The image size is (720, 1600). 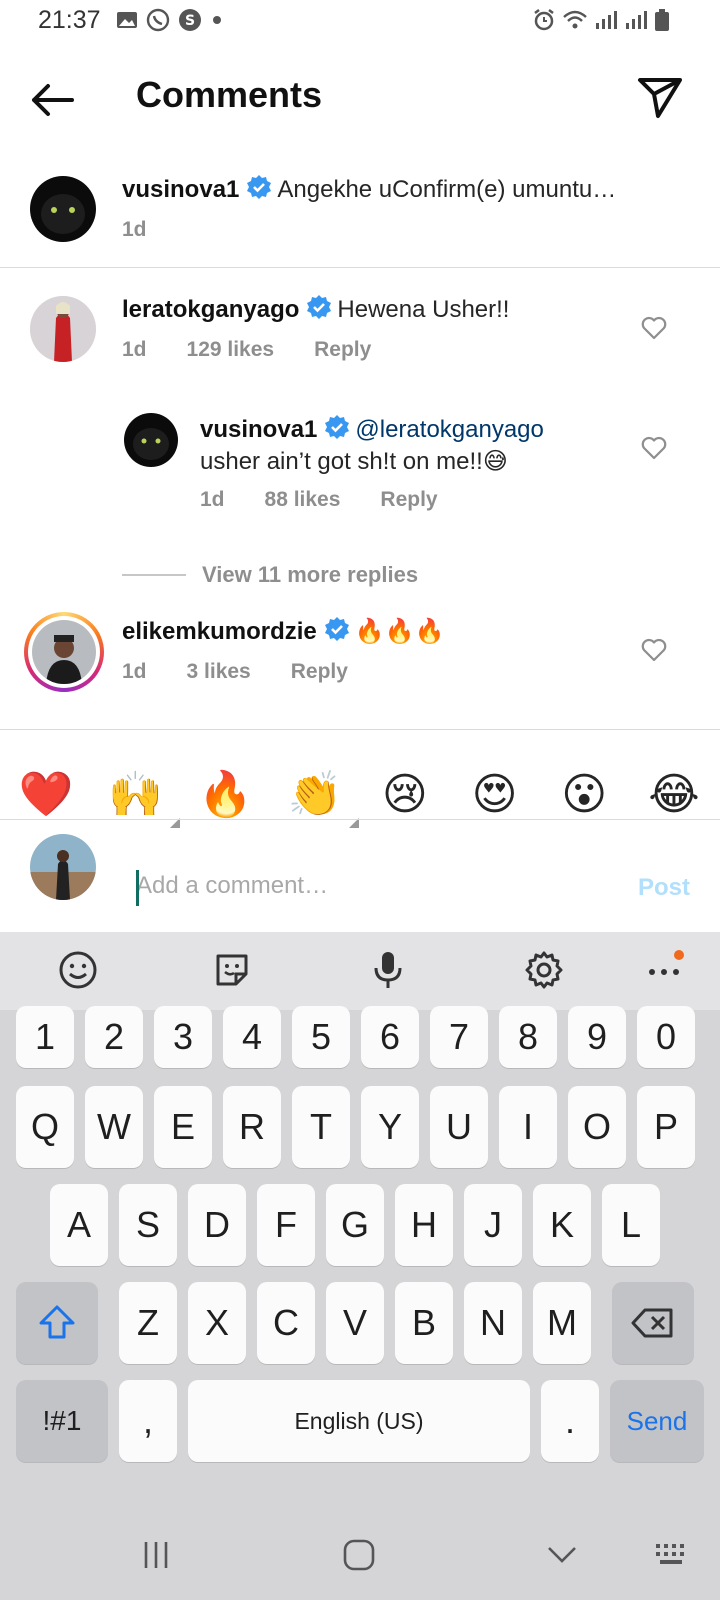 What do you see at coordinates (493, 1225) in the screenshot?
I see `key-j: J` at bounding box center [493, 1225].